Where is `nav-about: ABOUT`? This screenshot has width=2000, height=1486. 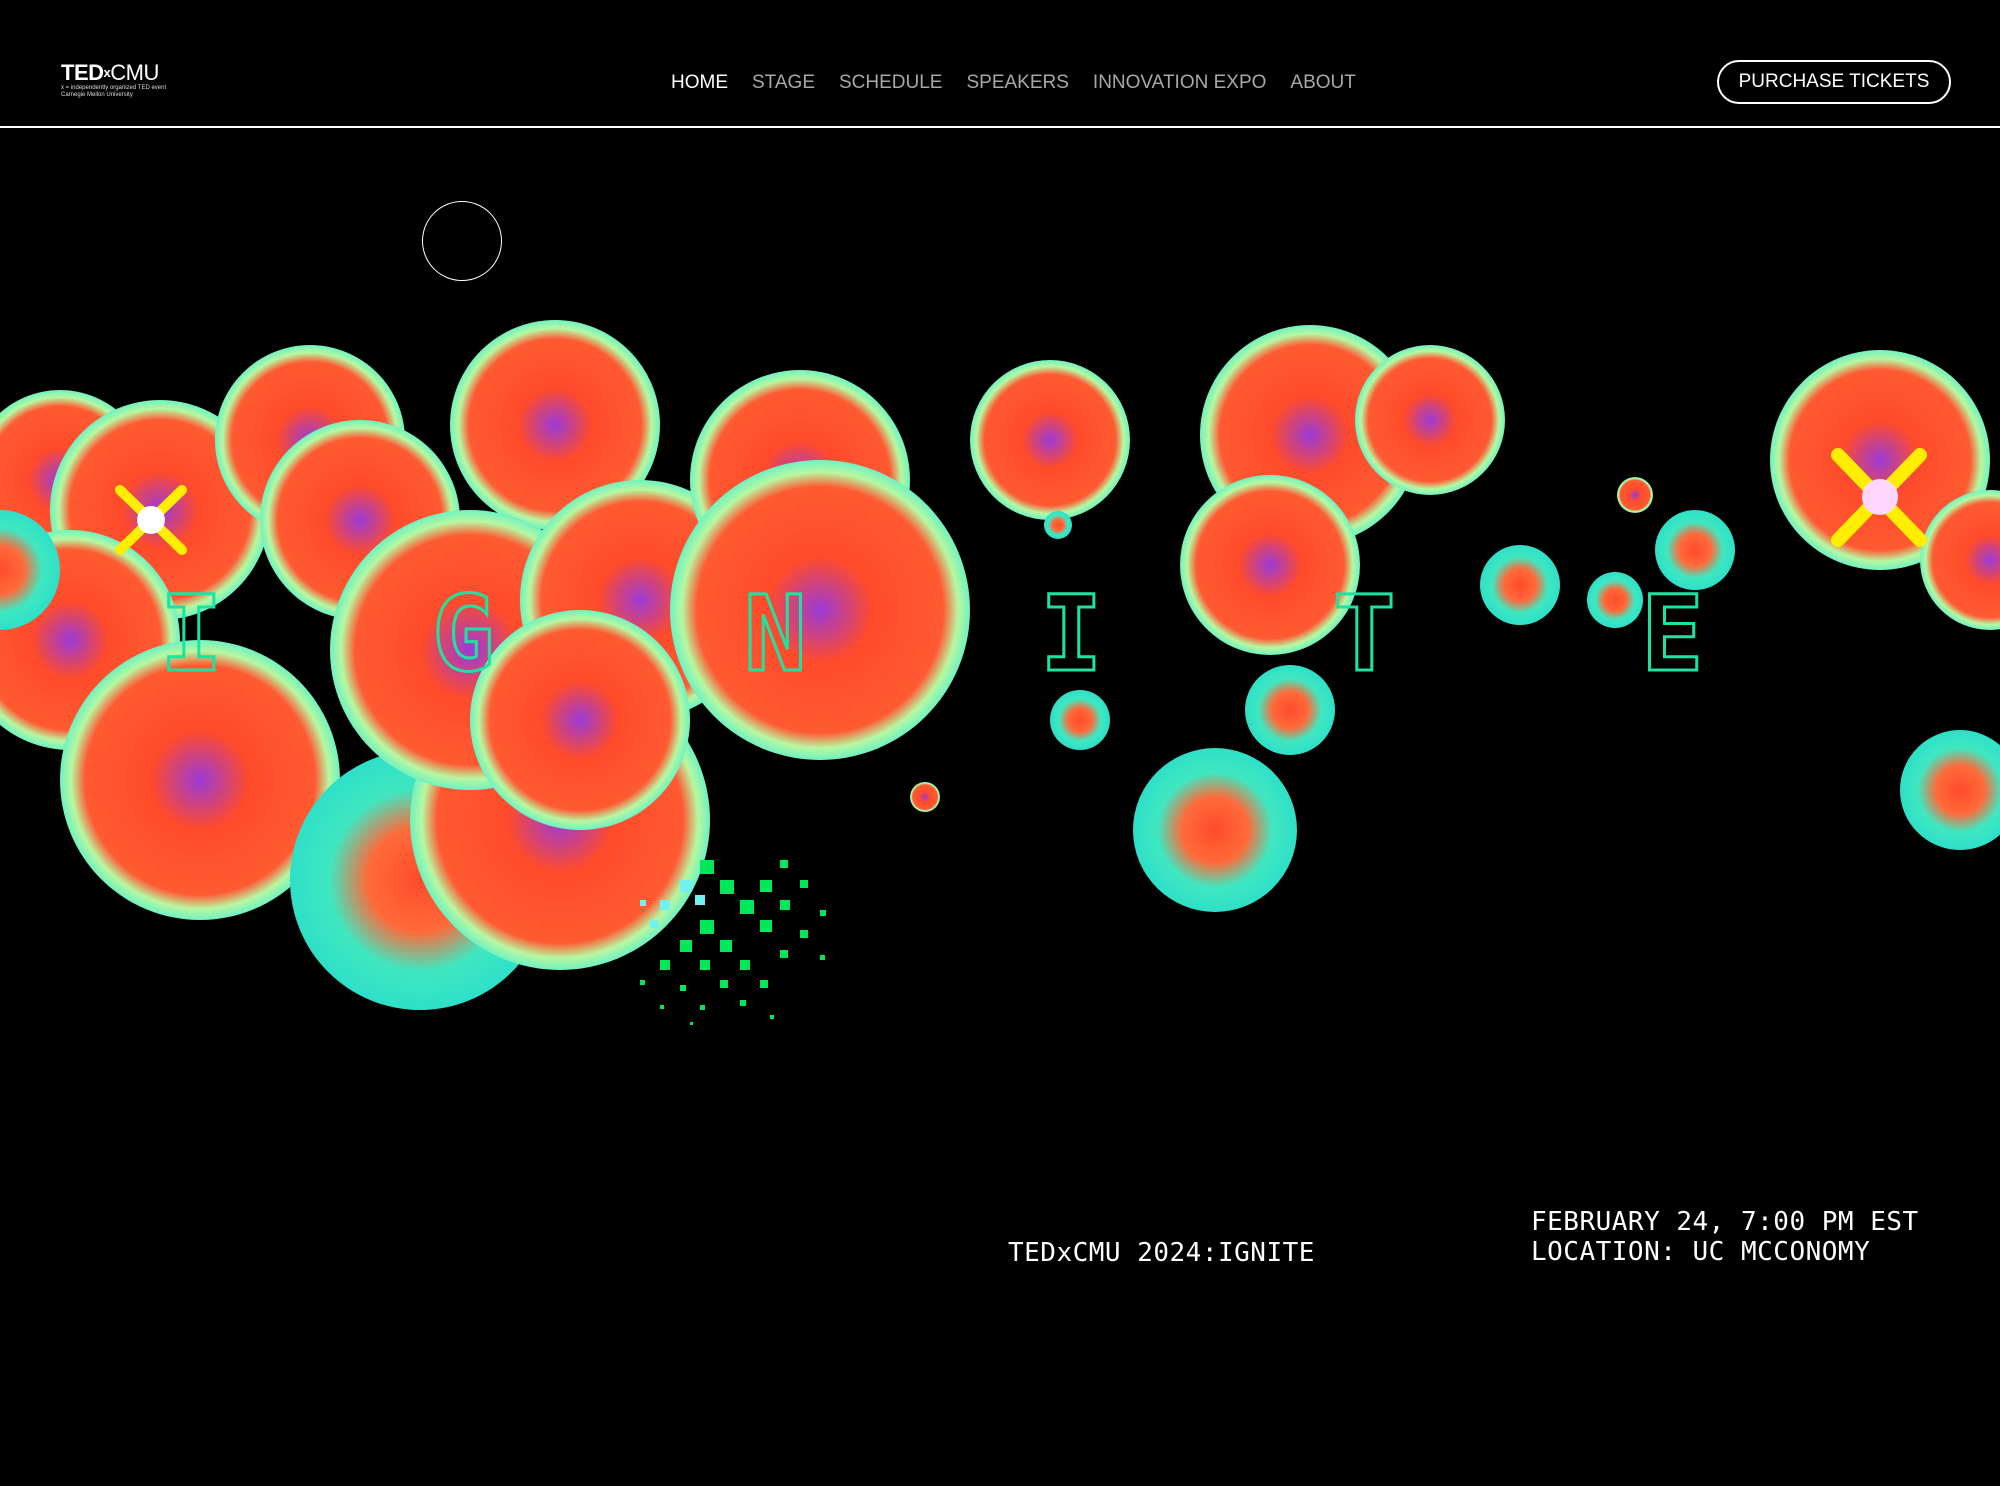
nav-about: ABOUT is located at coordinates (1322, 83).